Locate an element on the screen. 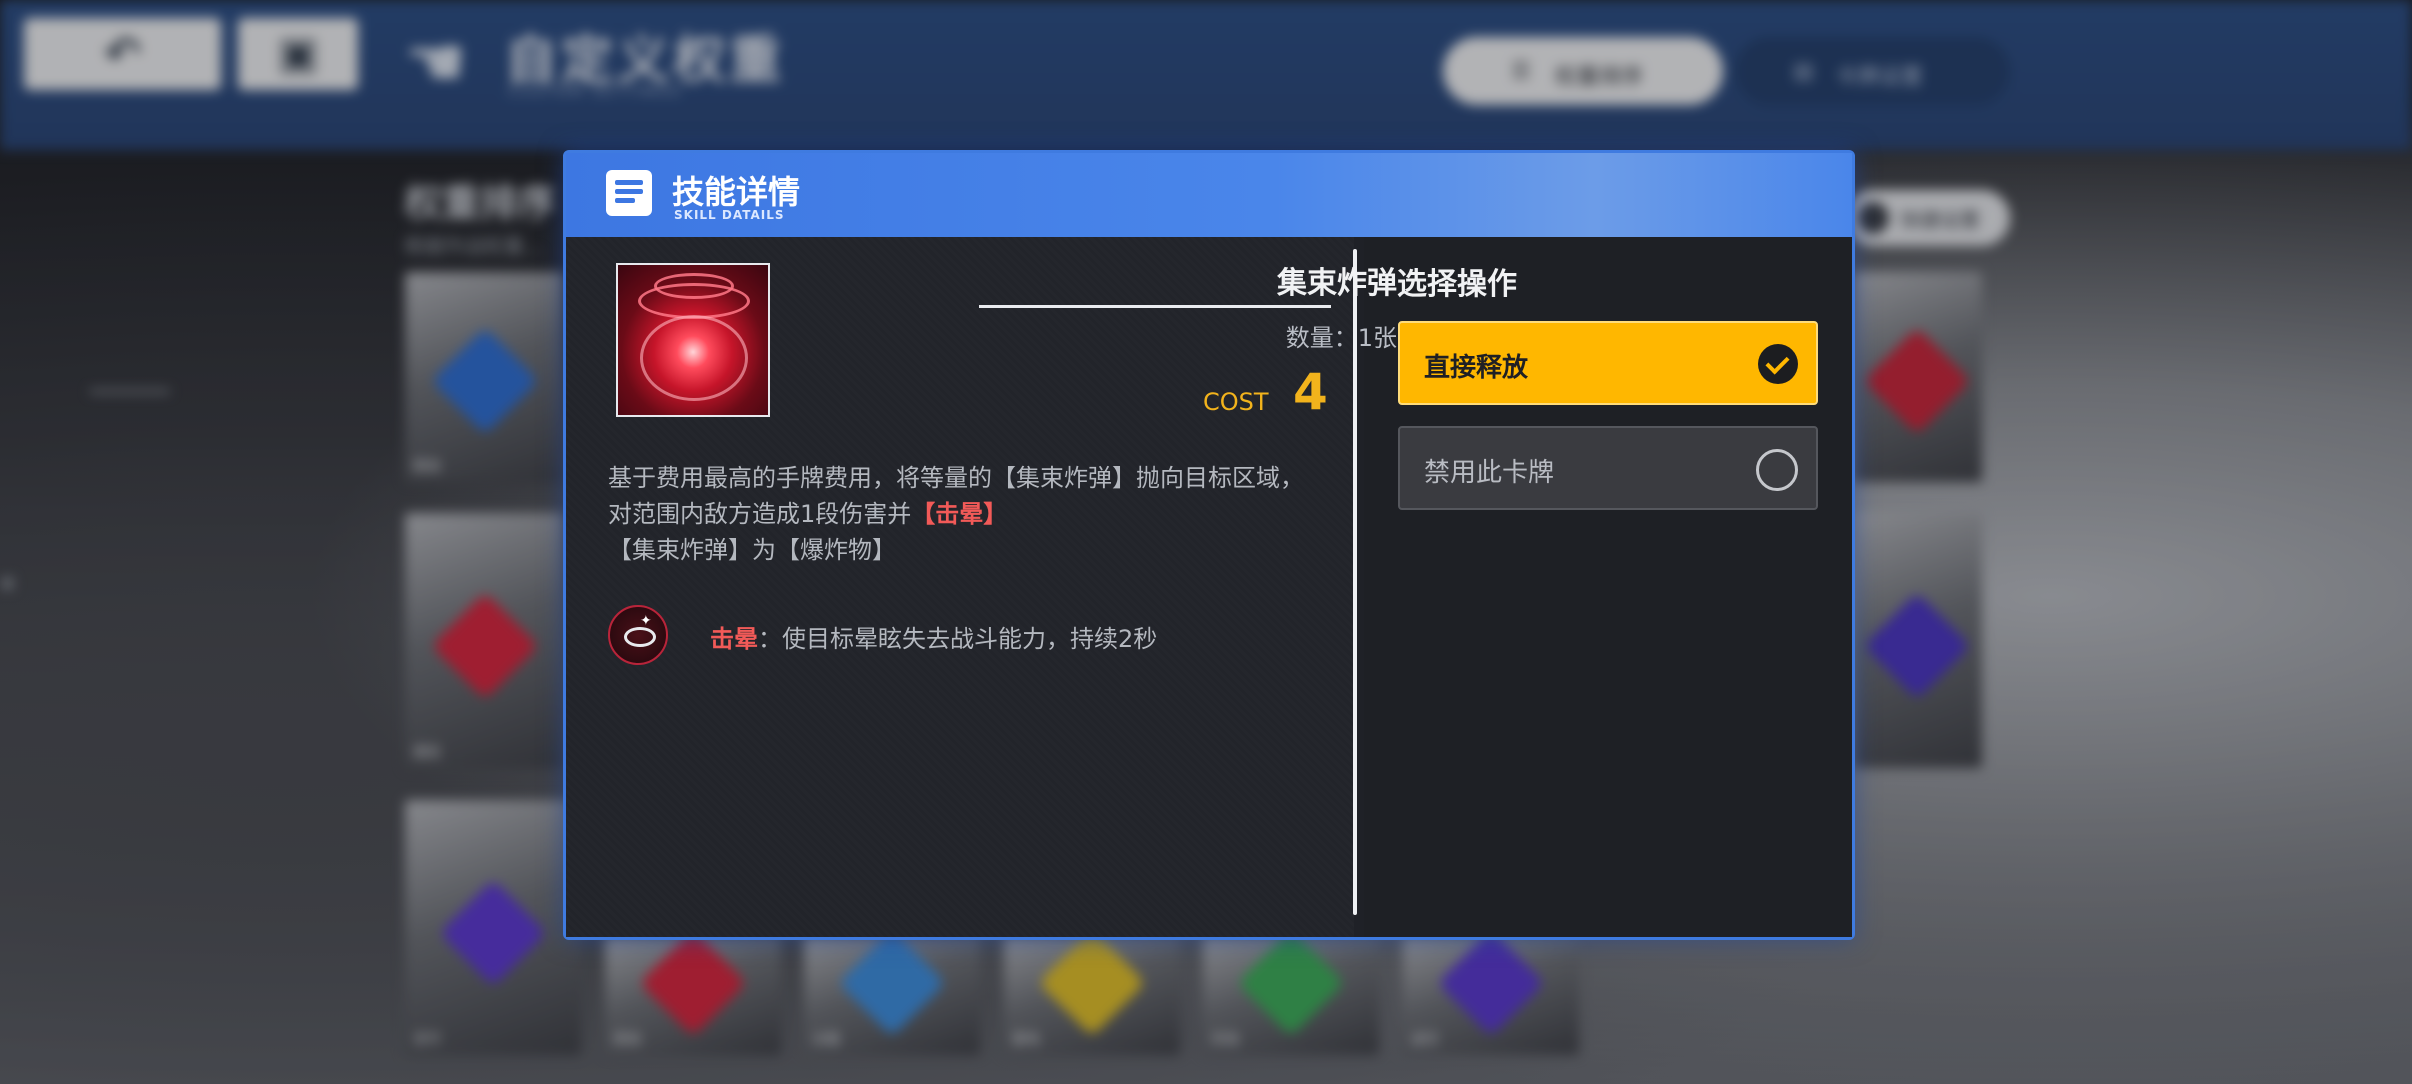  stun-keyword: 【击晕】 is located at coordinates (959, 514).